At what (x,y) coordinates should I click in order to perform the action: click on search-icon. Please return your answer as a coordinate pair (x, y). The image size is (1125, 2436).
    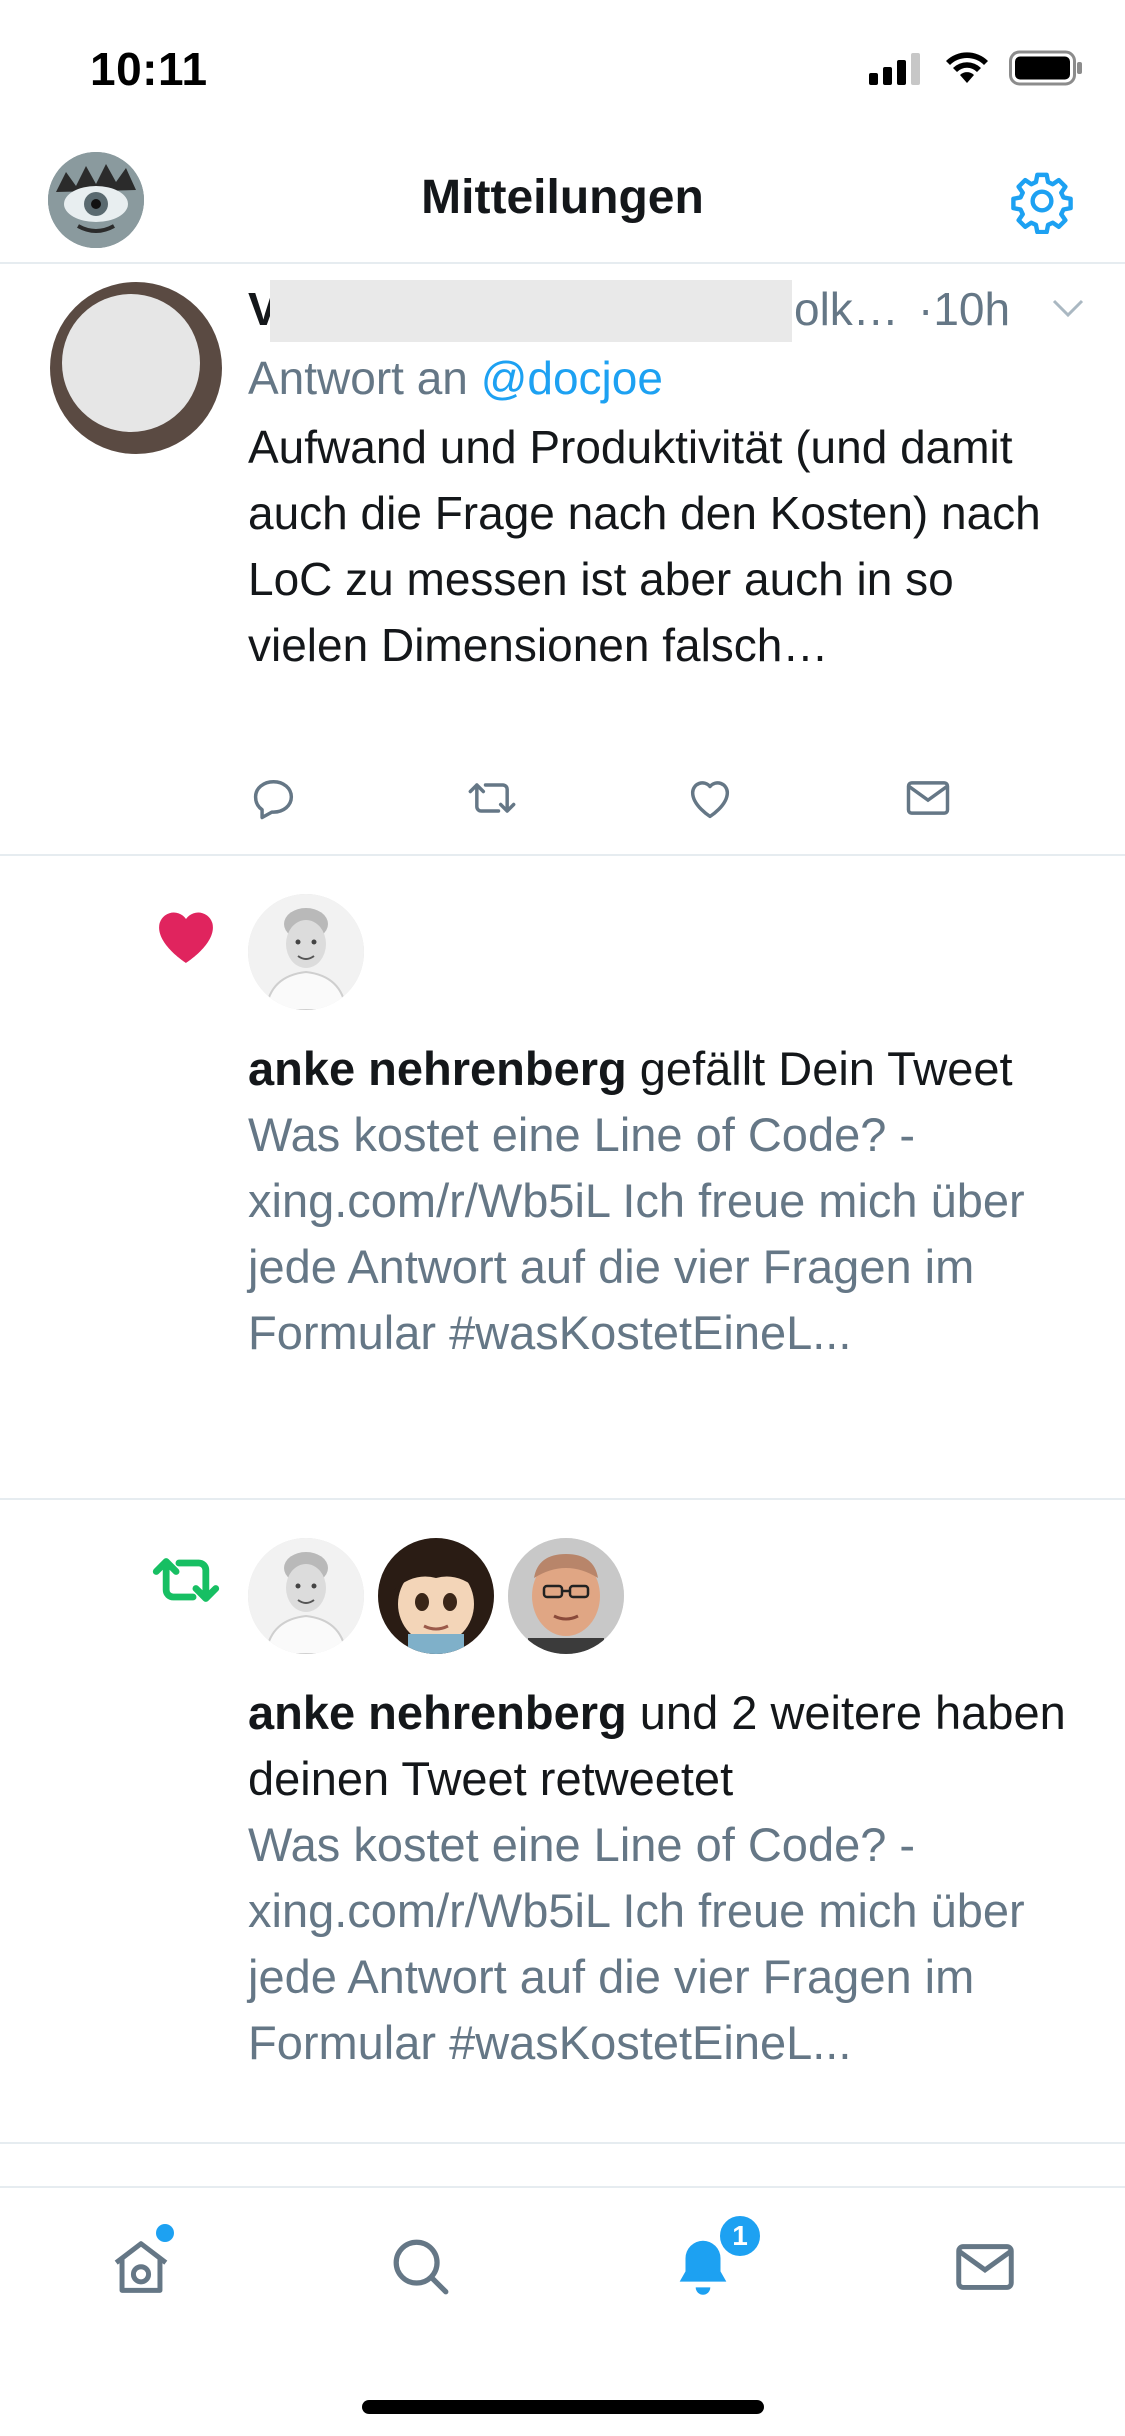
    Looking at the image, I should click on (421, 2267).